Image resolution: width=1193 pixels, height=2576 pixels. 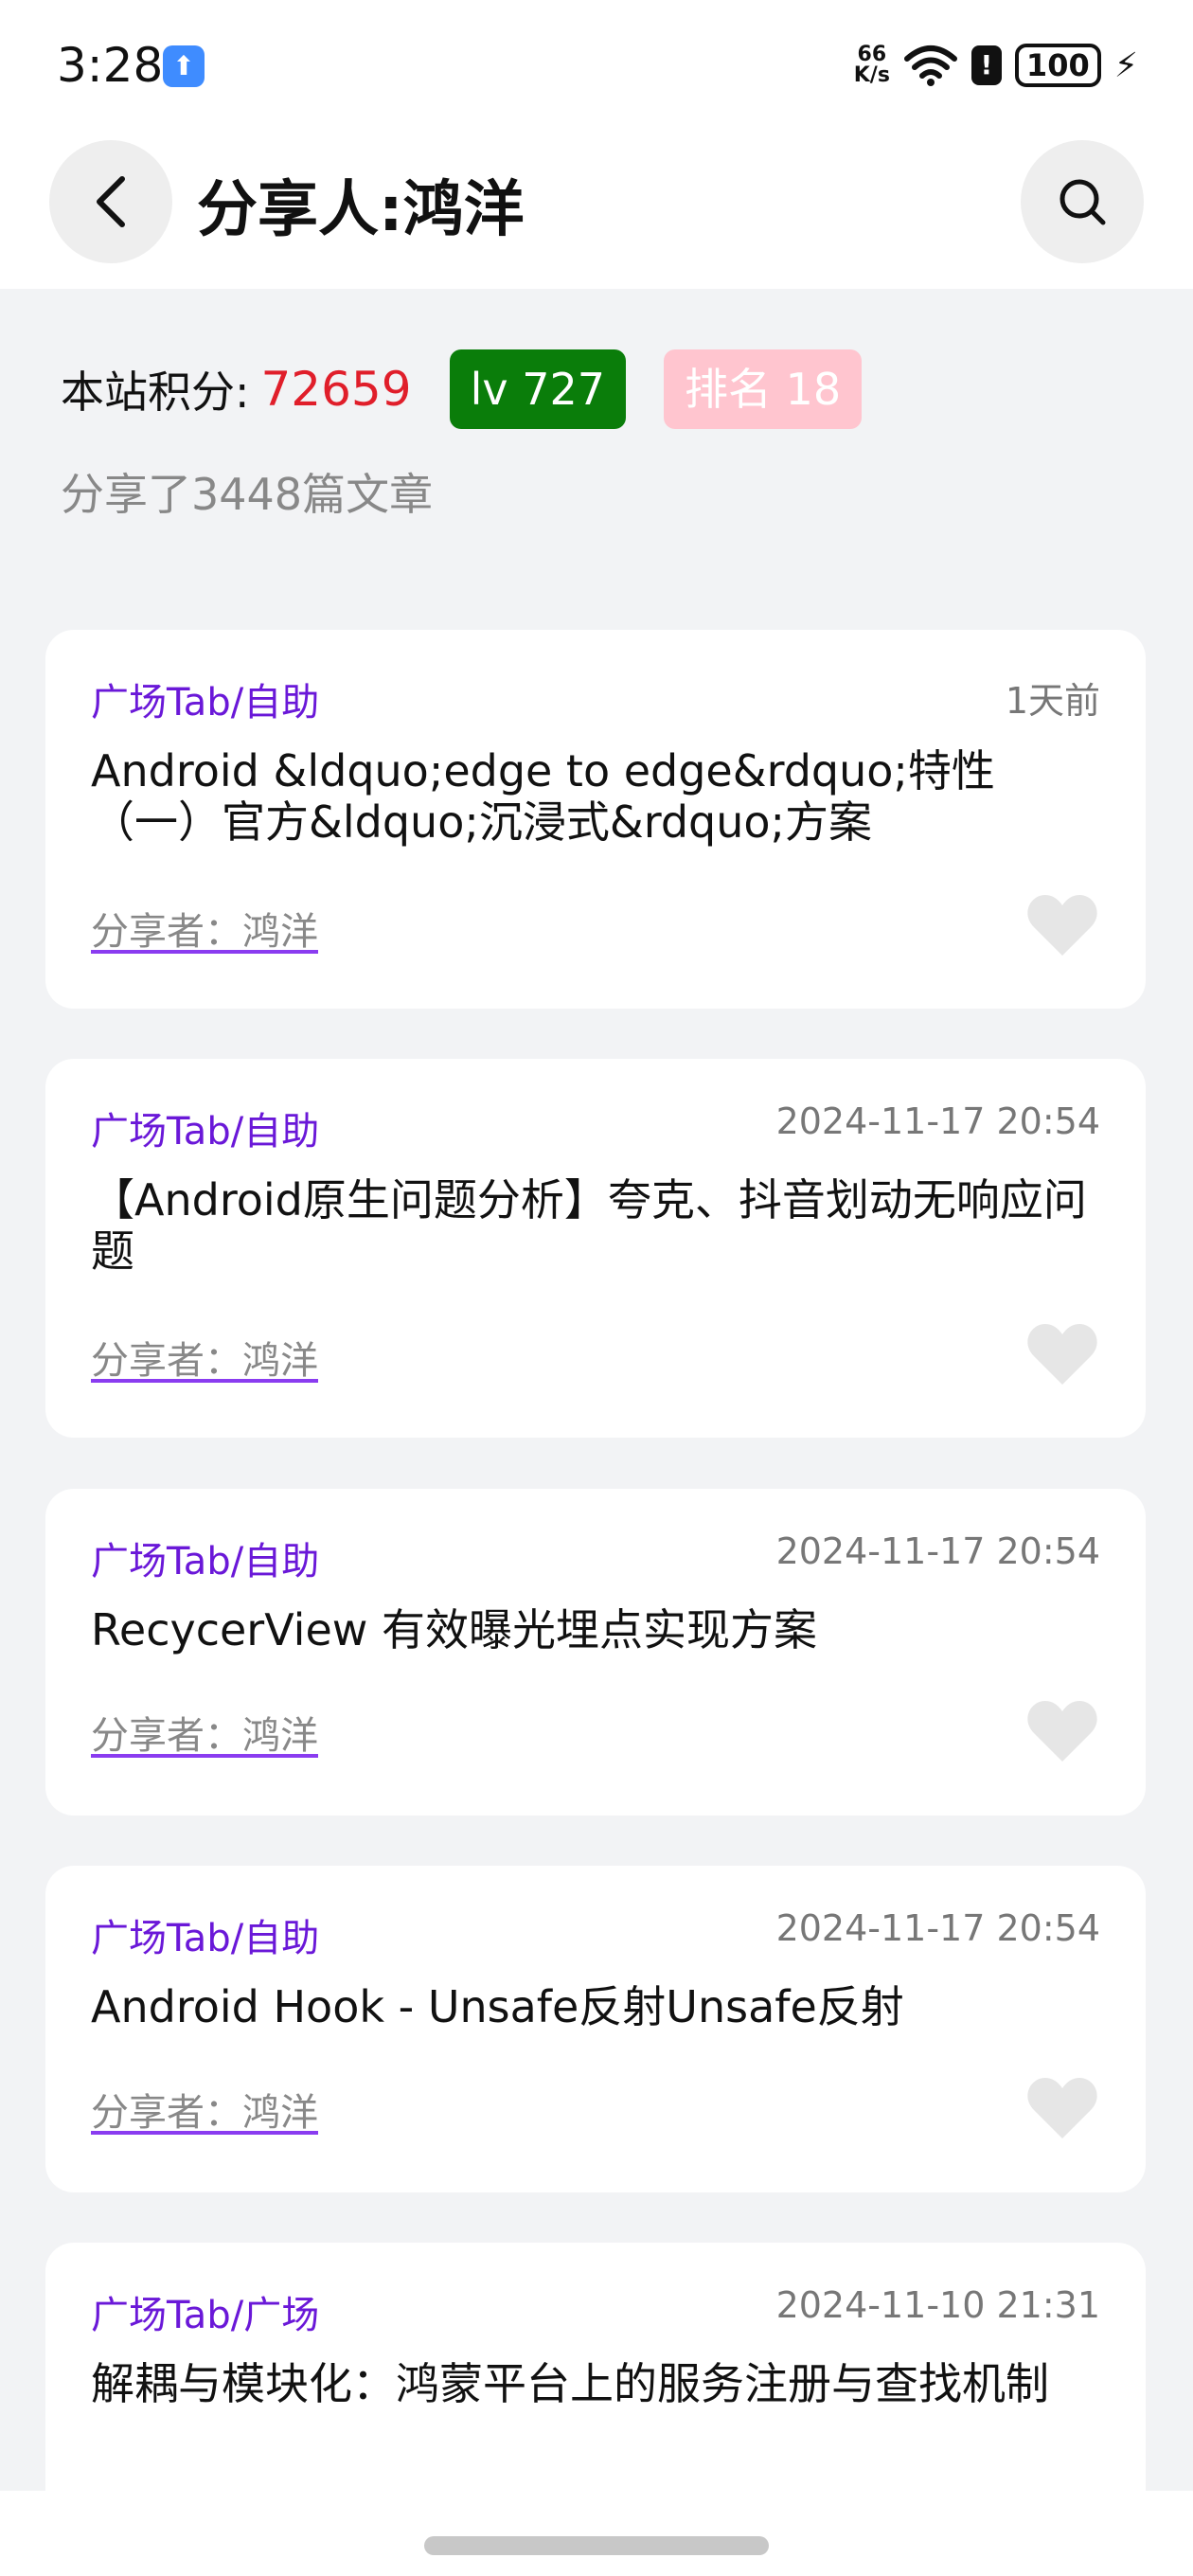 I want to click on page-title: 分享人:鸿洋, so click(x=361, y=210).